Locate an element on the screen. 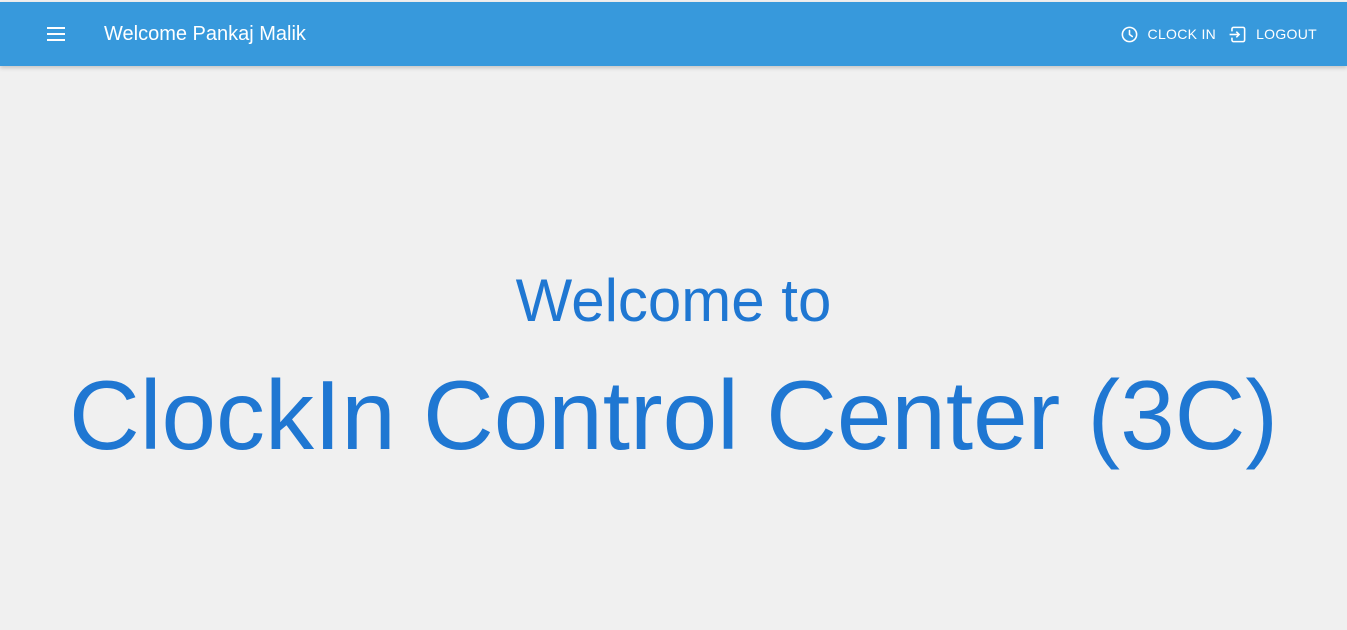  app-bar-title: Welcome Pankaj Malik is located at coordinates (205, 34).